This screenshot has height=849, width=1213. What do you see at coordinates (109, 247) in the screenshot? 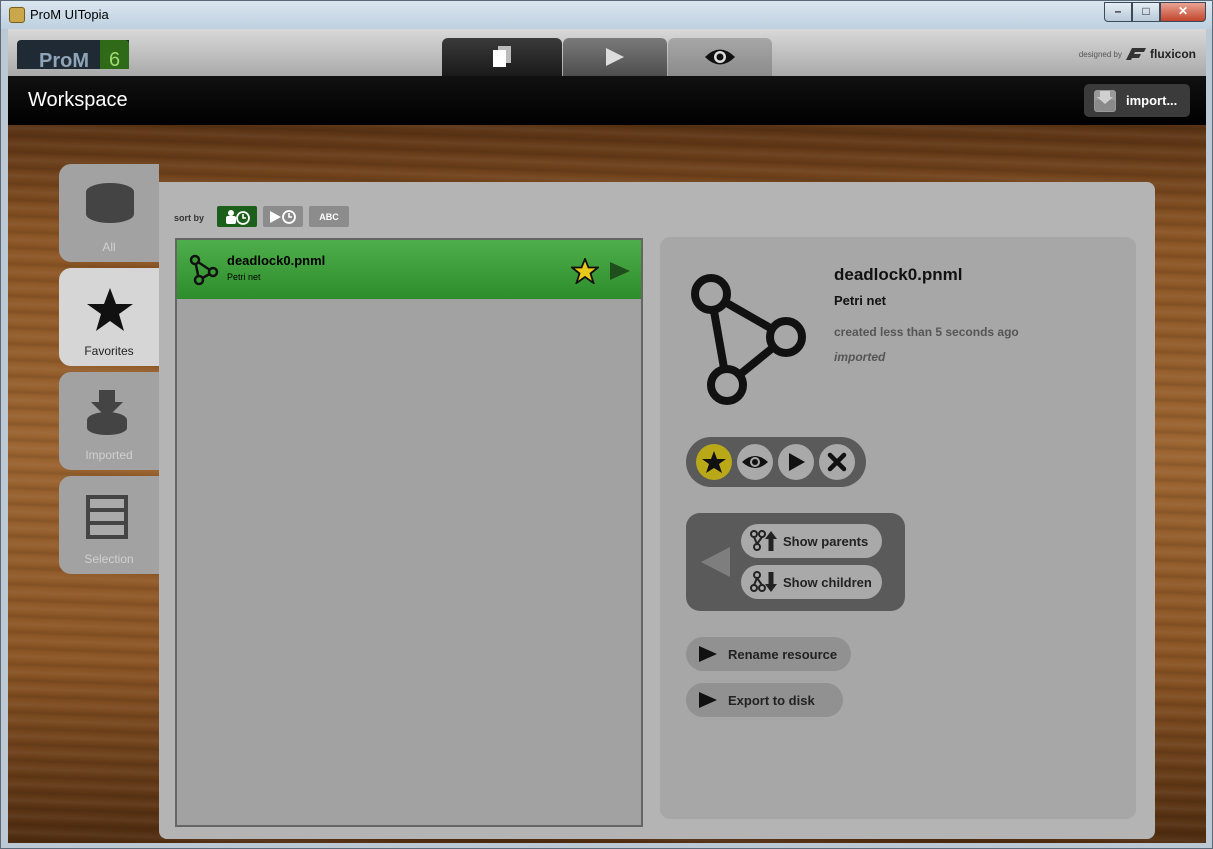
I see `sidebar-item-label: All` at bounding box center [109, 247].